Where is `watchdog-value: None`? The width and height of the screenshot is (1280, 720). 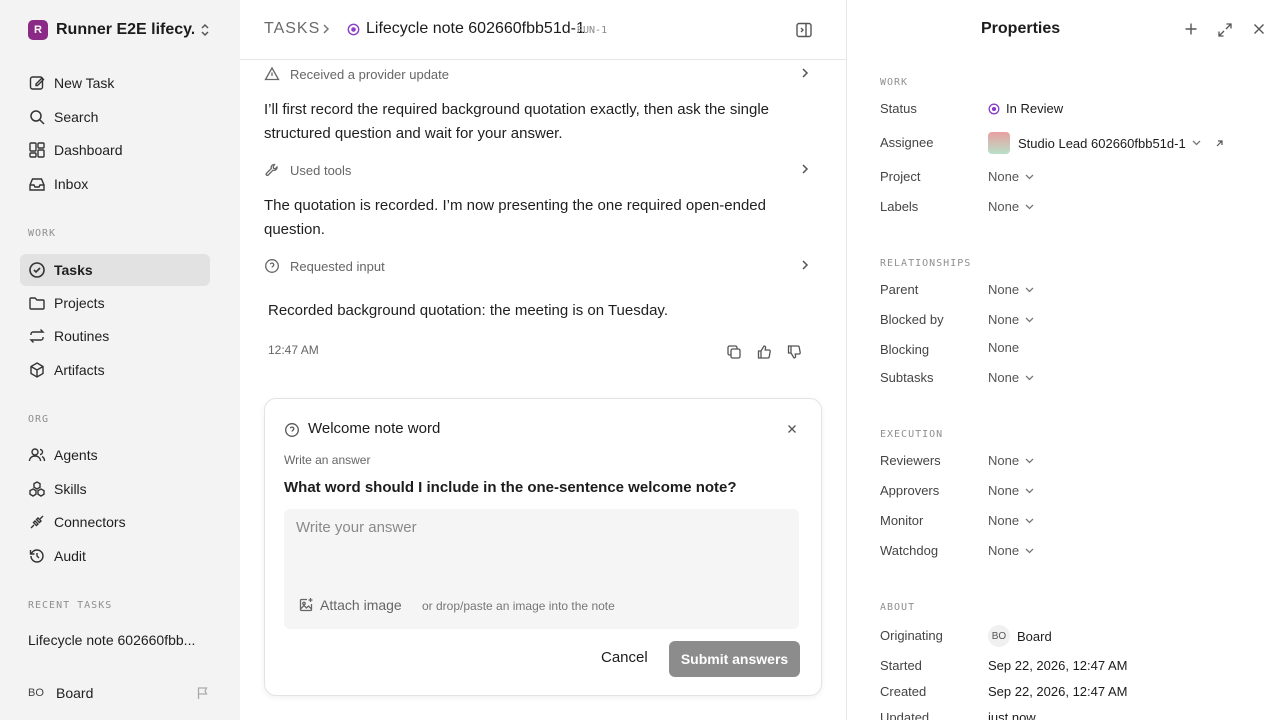 watchdog-value: None is located at coordinates (1011, 550).